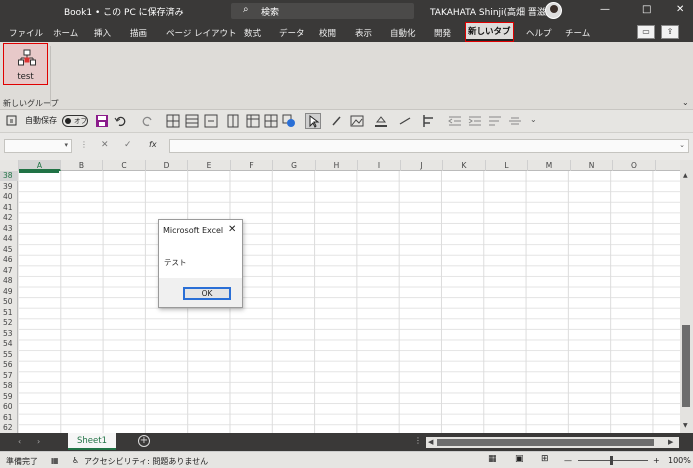  Describe the element at coordinates (65, 33) in the screenshot. I see `tab-home: ホーム` at that location.